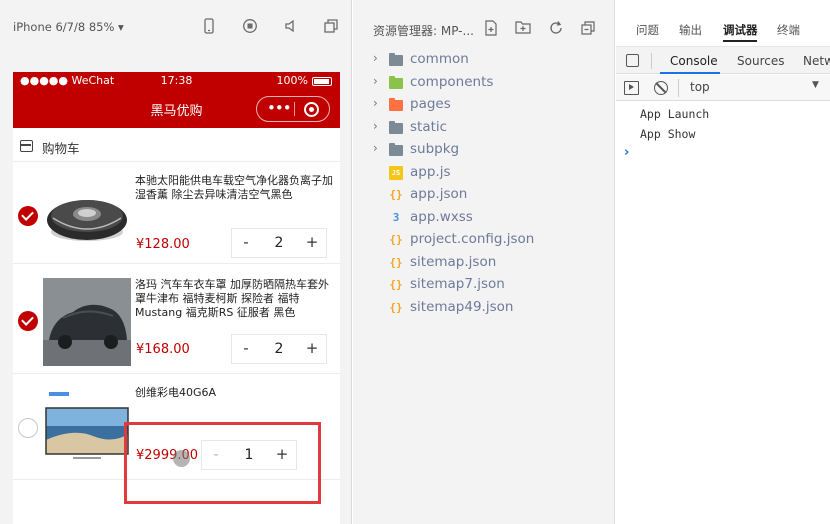  Describe the element at coordinates (457, 284) in the screenshot. I see `tree-item-label: sitemap7.json` at that location.